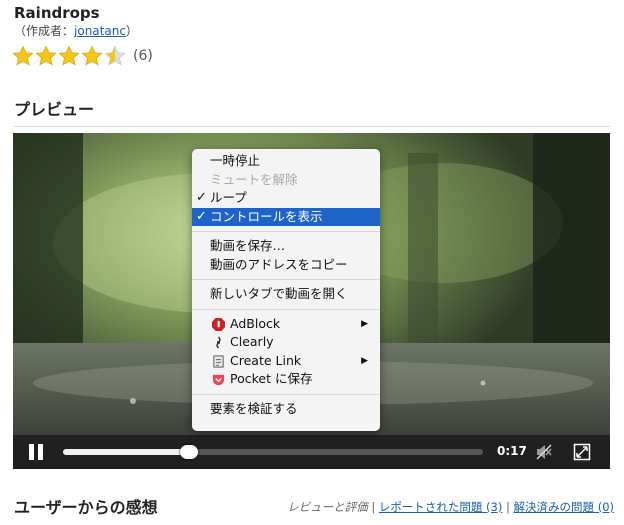  I want to click on seek-bar, so click(273, 452).